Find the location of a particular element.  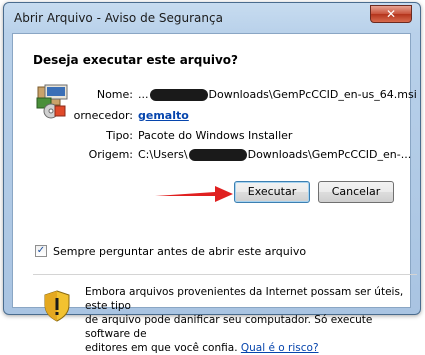

publisher-row: ornecedor: gemalto is located at coordinates (212, 116).